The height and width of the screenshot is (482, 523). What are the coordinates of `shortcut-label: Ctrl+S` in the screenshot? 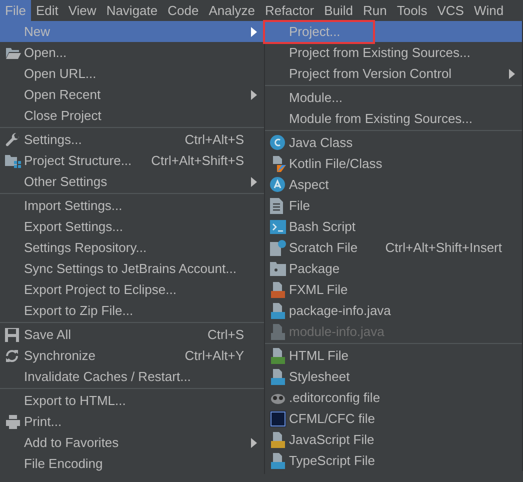 It's located at (226, 334).